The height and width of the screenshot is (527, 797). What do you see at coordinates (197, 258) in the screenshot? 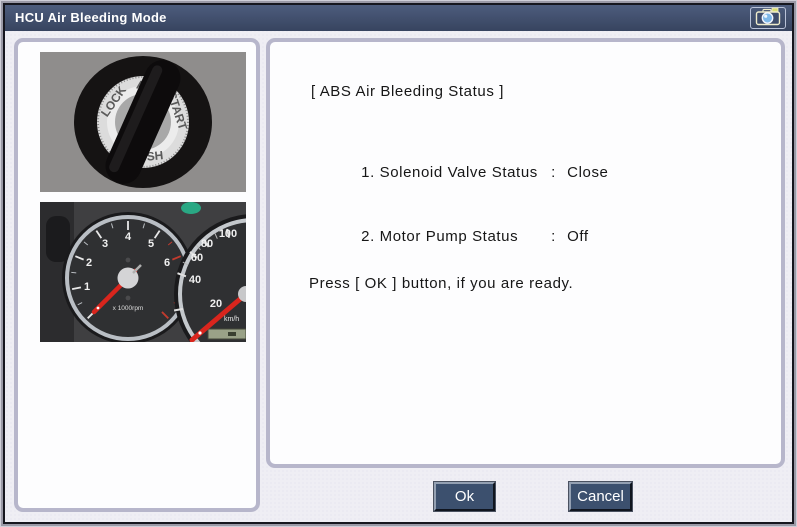
I see `svg-text: 60` at bounding box center [197, 258].